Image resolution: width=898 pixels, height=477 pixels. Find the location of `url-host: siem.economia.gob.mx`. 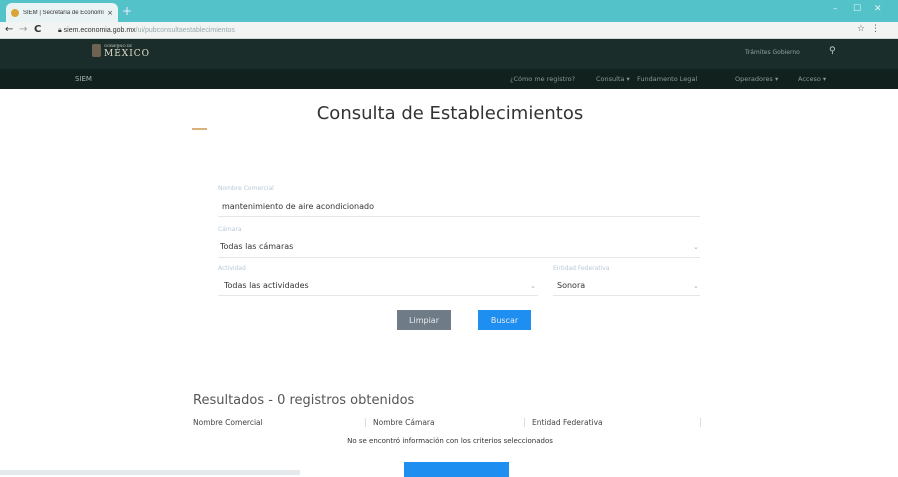

url-host: siem.economia.gob.mx is located at coordinates (99, 30).